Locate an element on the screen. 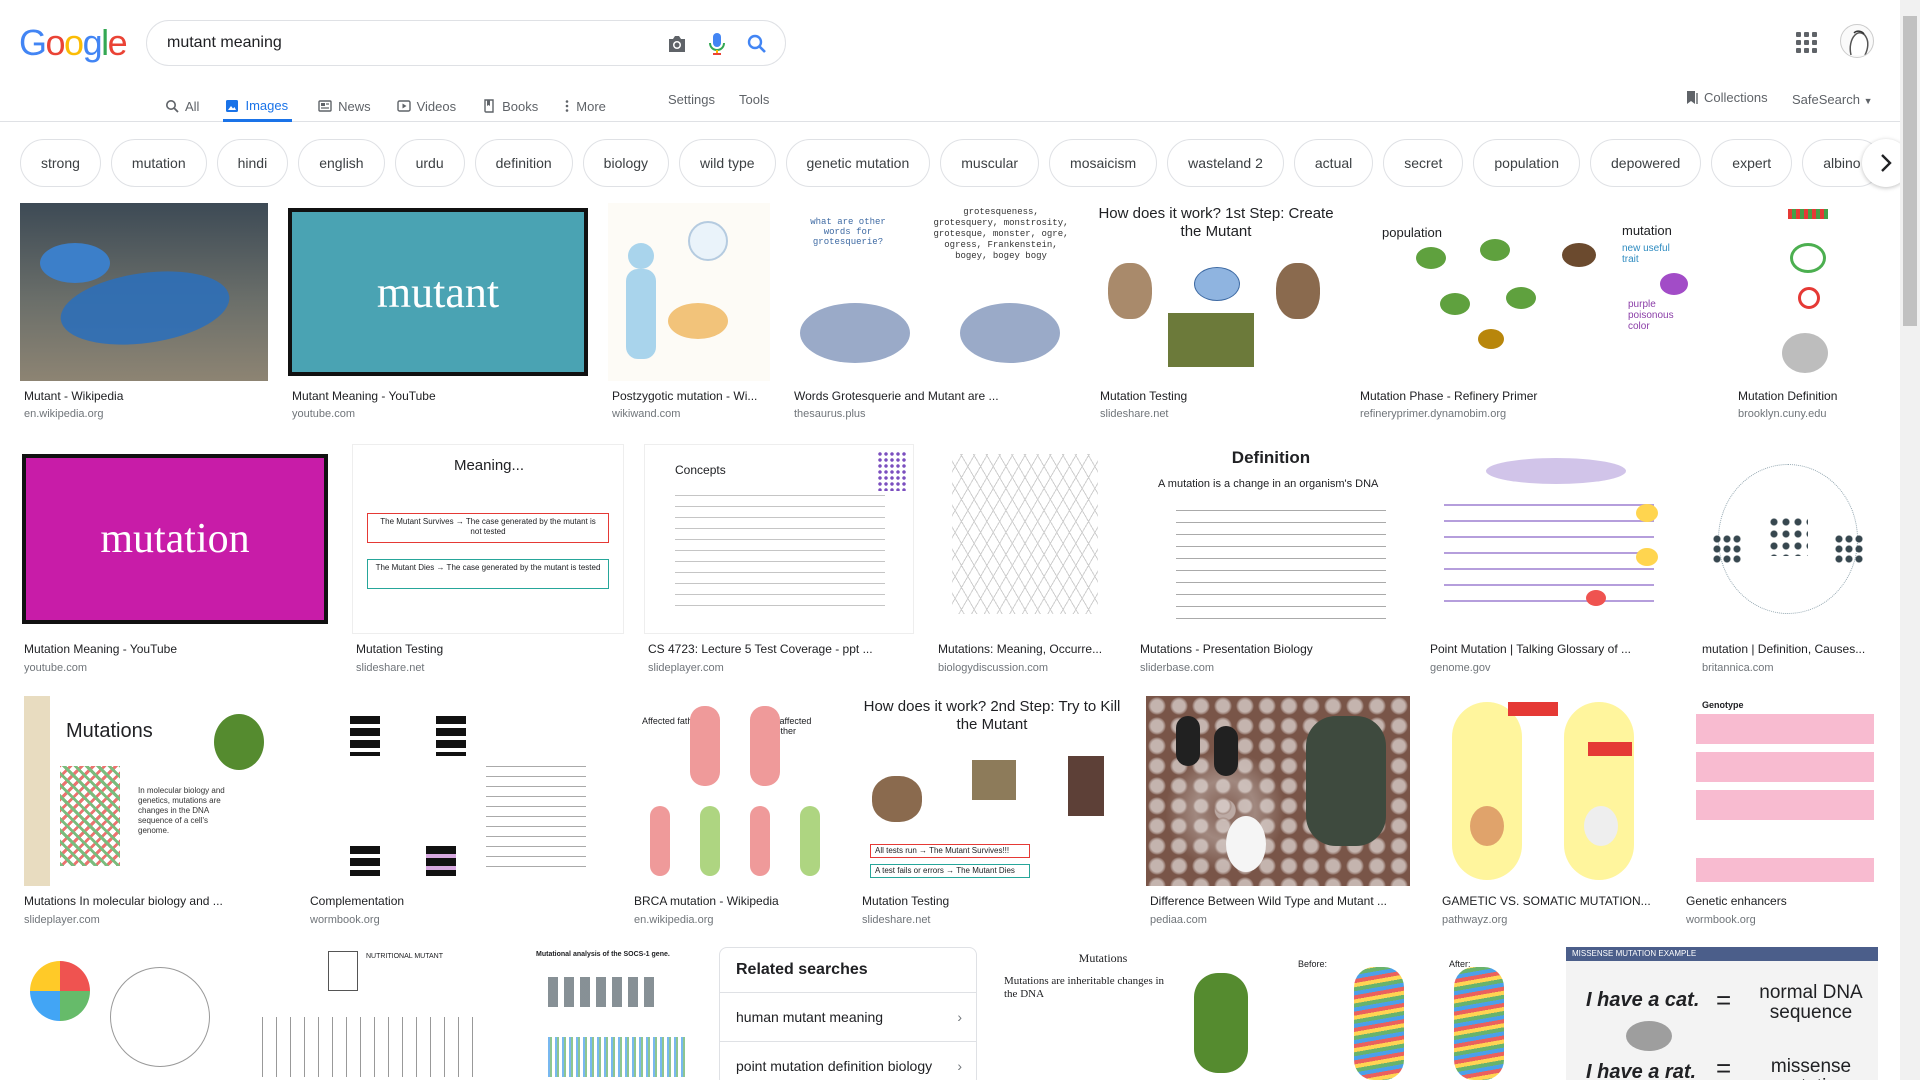  apps-grid-icon is located at coordinates (1806, 42).